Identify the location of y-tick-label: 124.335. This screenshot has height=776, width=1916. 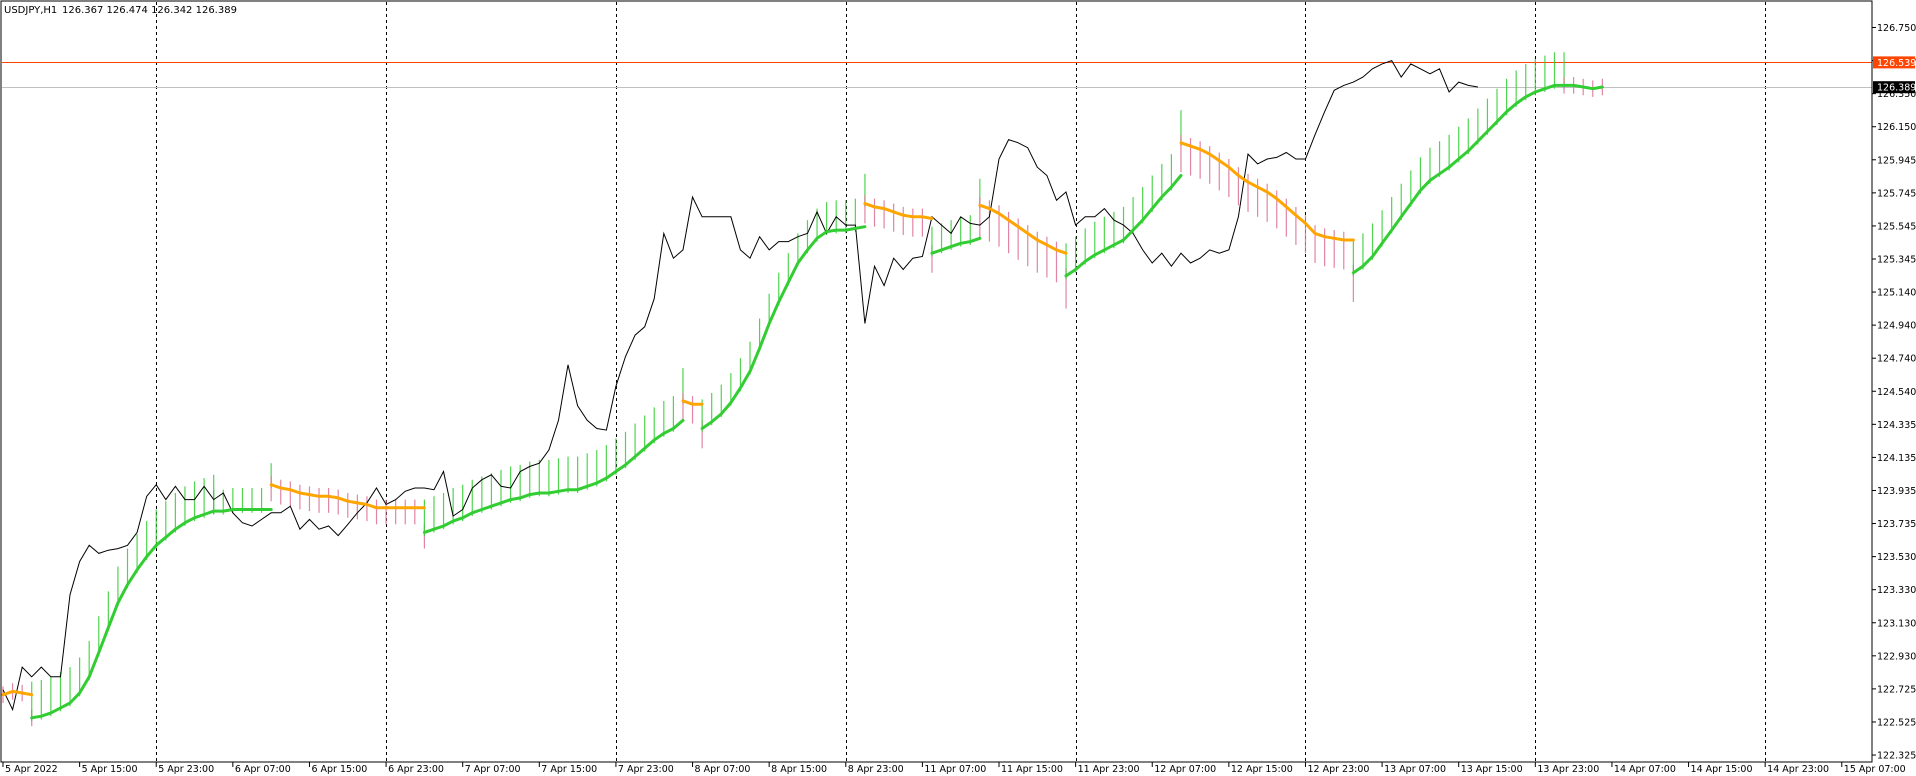
(1896, 425).